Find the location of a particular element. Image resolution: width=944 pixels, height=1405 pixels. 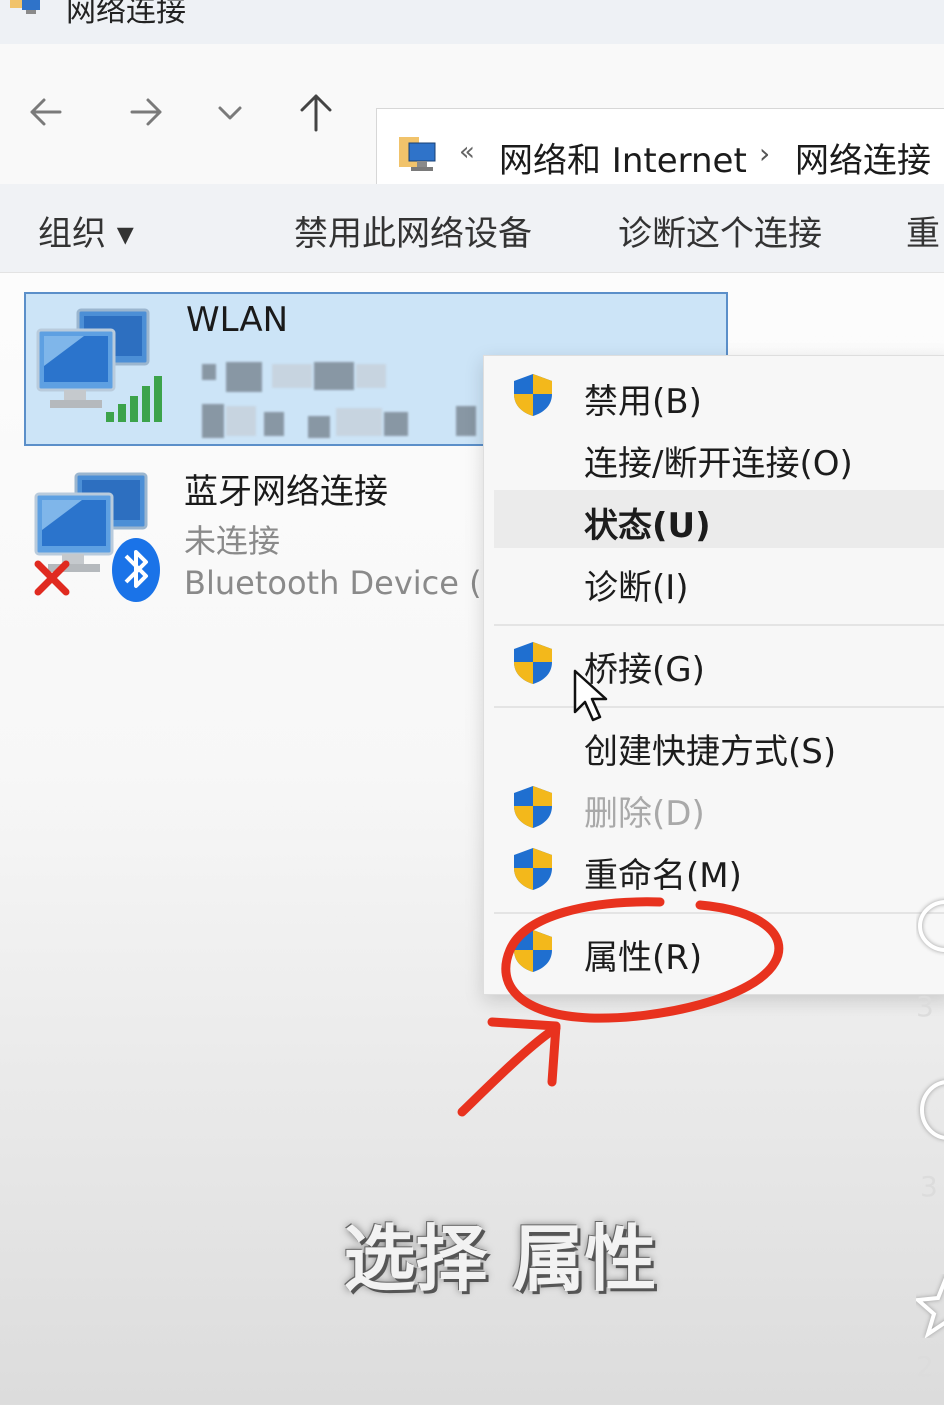

menu-item-label: 诊断(I) is located at coordinates (636, 588).